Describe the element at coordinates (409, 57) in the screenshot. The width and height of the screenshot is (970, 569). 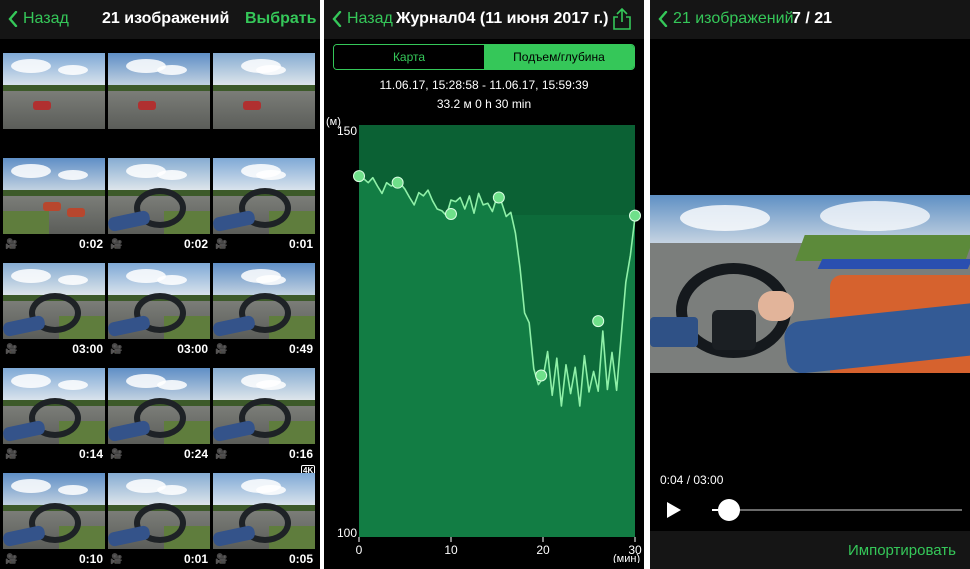
I see `tab-map: Карта` at that location.